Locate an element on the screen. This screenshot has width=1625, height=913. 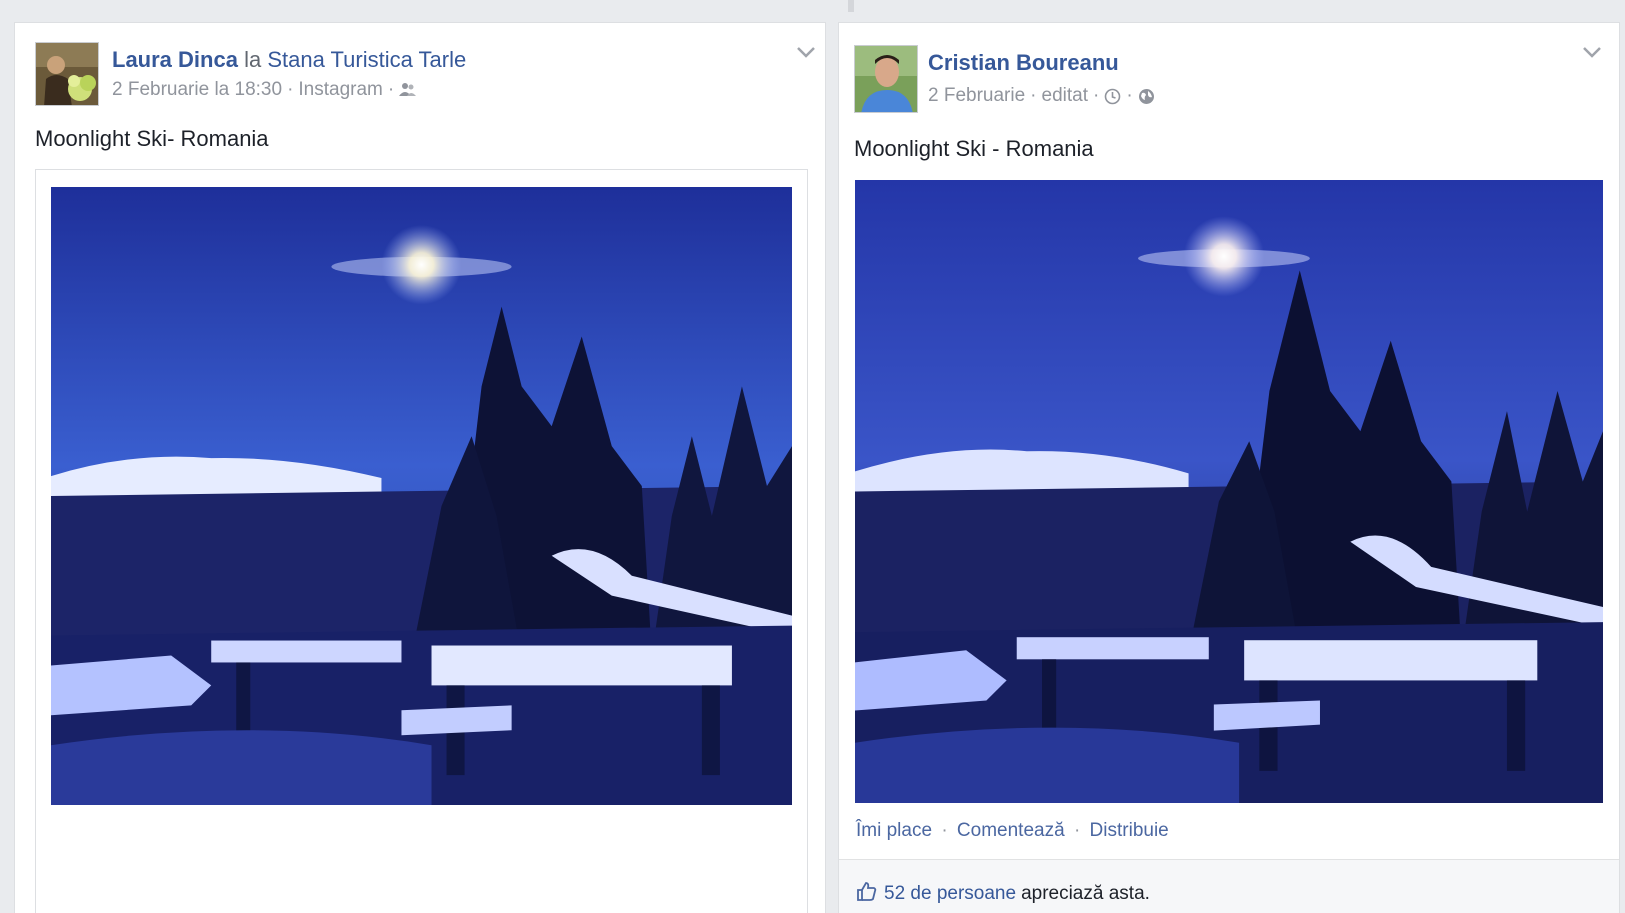
author-name: Cristian Boureanu is located at coordinates (1023, 62).